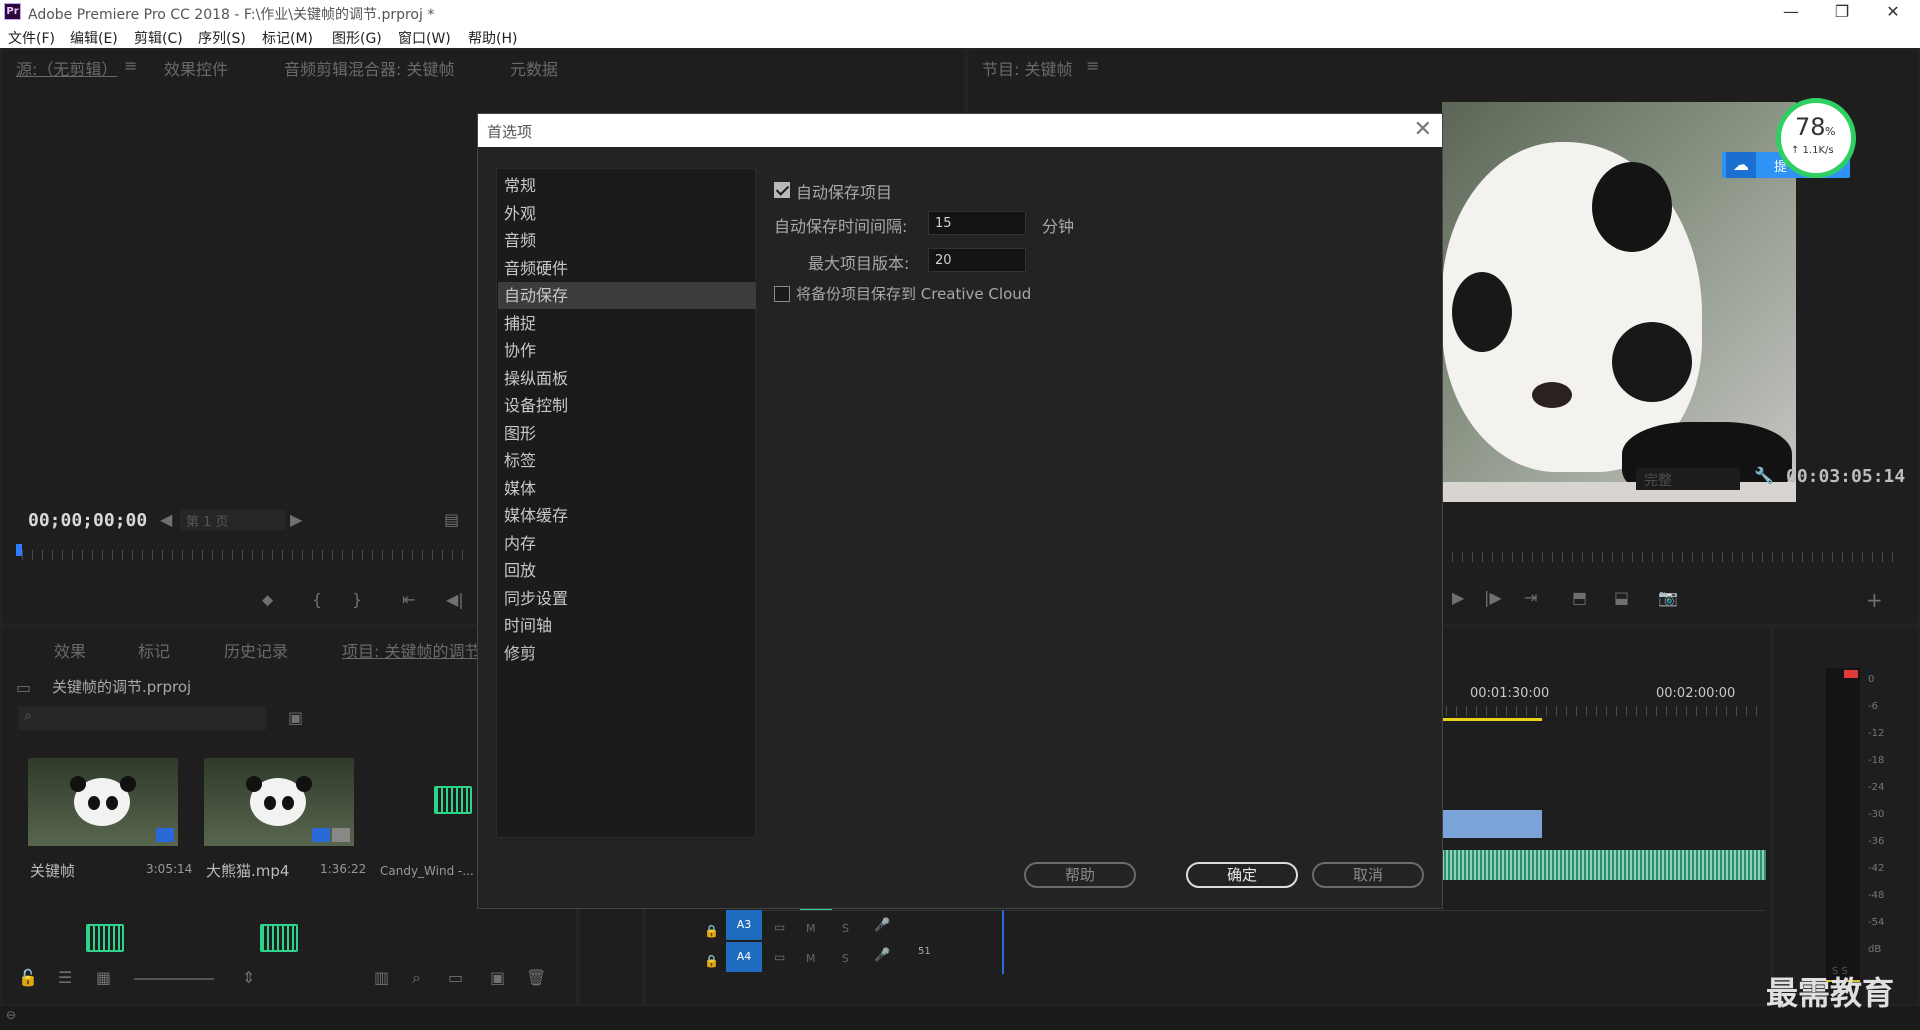 The image size is (1920, 1030). I want to click on tab-markers: 标记, so click(154, 650).